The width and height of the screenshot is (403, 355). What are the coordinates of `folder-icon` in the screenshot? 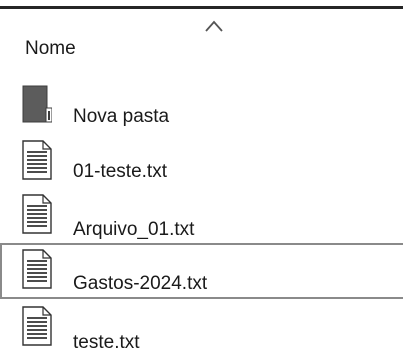 It's located at (37, 104).